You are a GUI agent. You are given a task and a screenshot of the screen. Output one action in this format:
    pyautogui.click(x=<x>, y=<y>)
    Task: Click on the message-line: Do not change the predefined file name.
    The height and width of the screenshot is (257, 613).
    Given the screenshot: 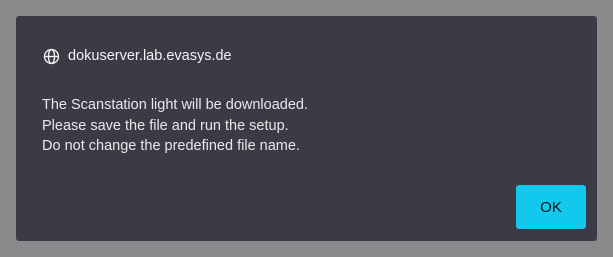 What is the action you would take?
    pyautogui.click(x=171, y=146)
    